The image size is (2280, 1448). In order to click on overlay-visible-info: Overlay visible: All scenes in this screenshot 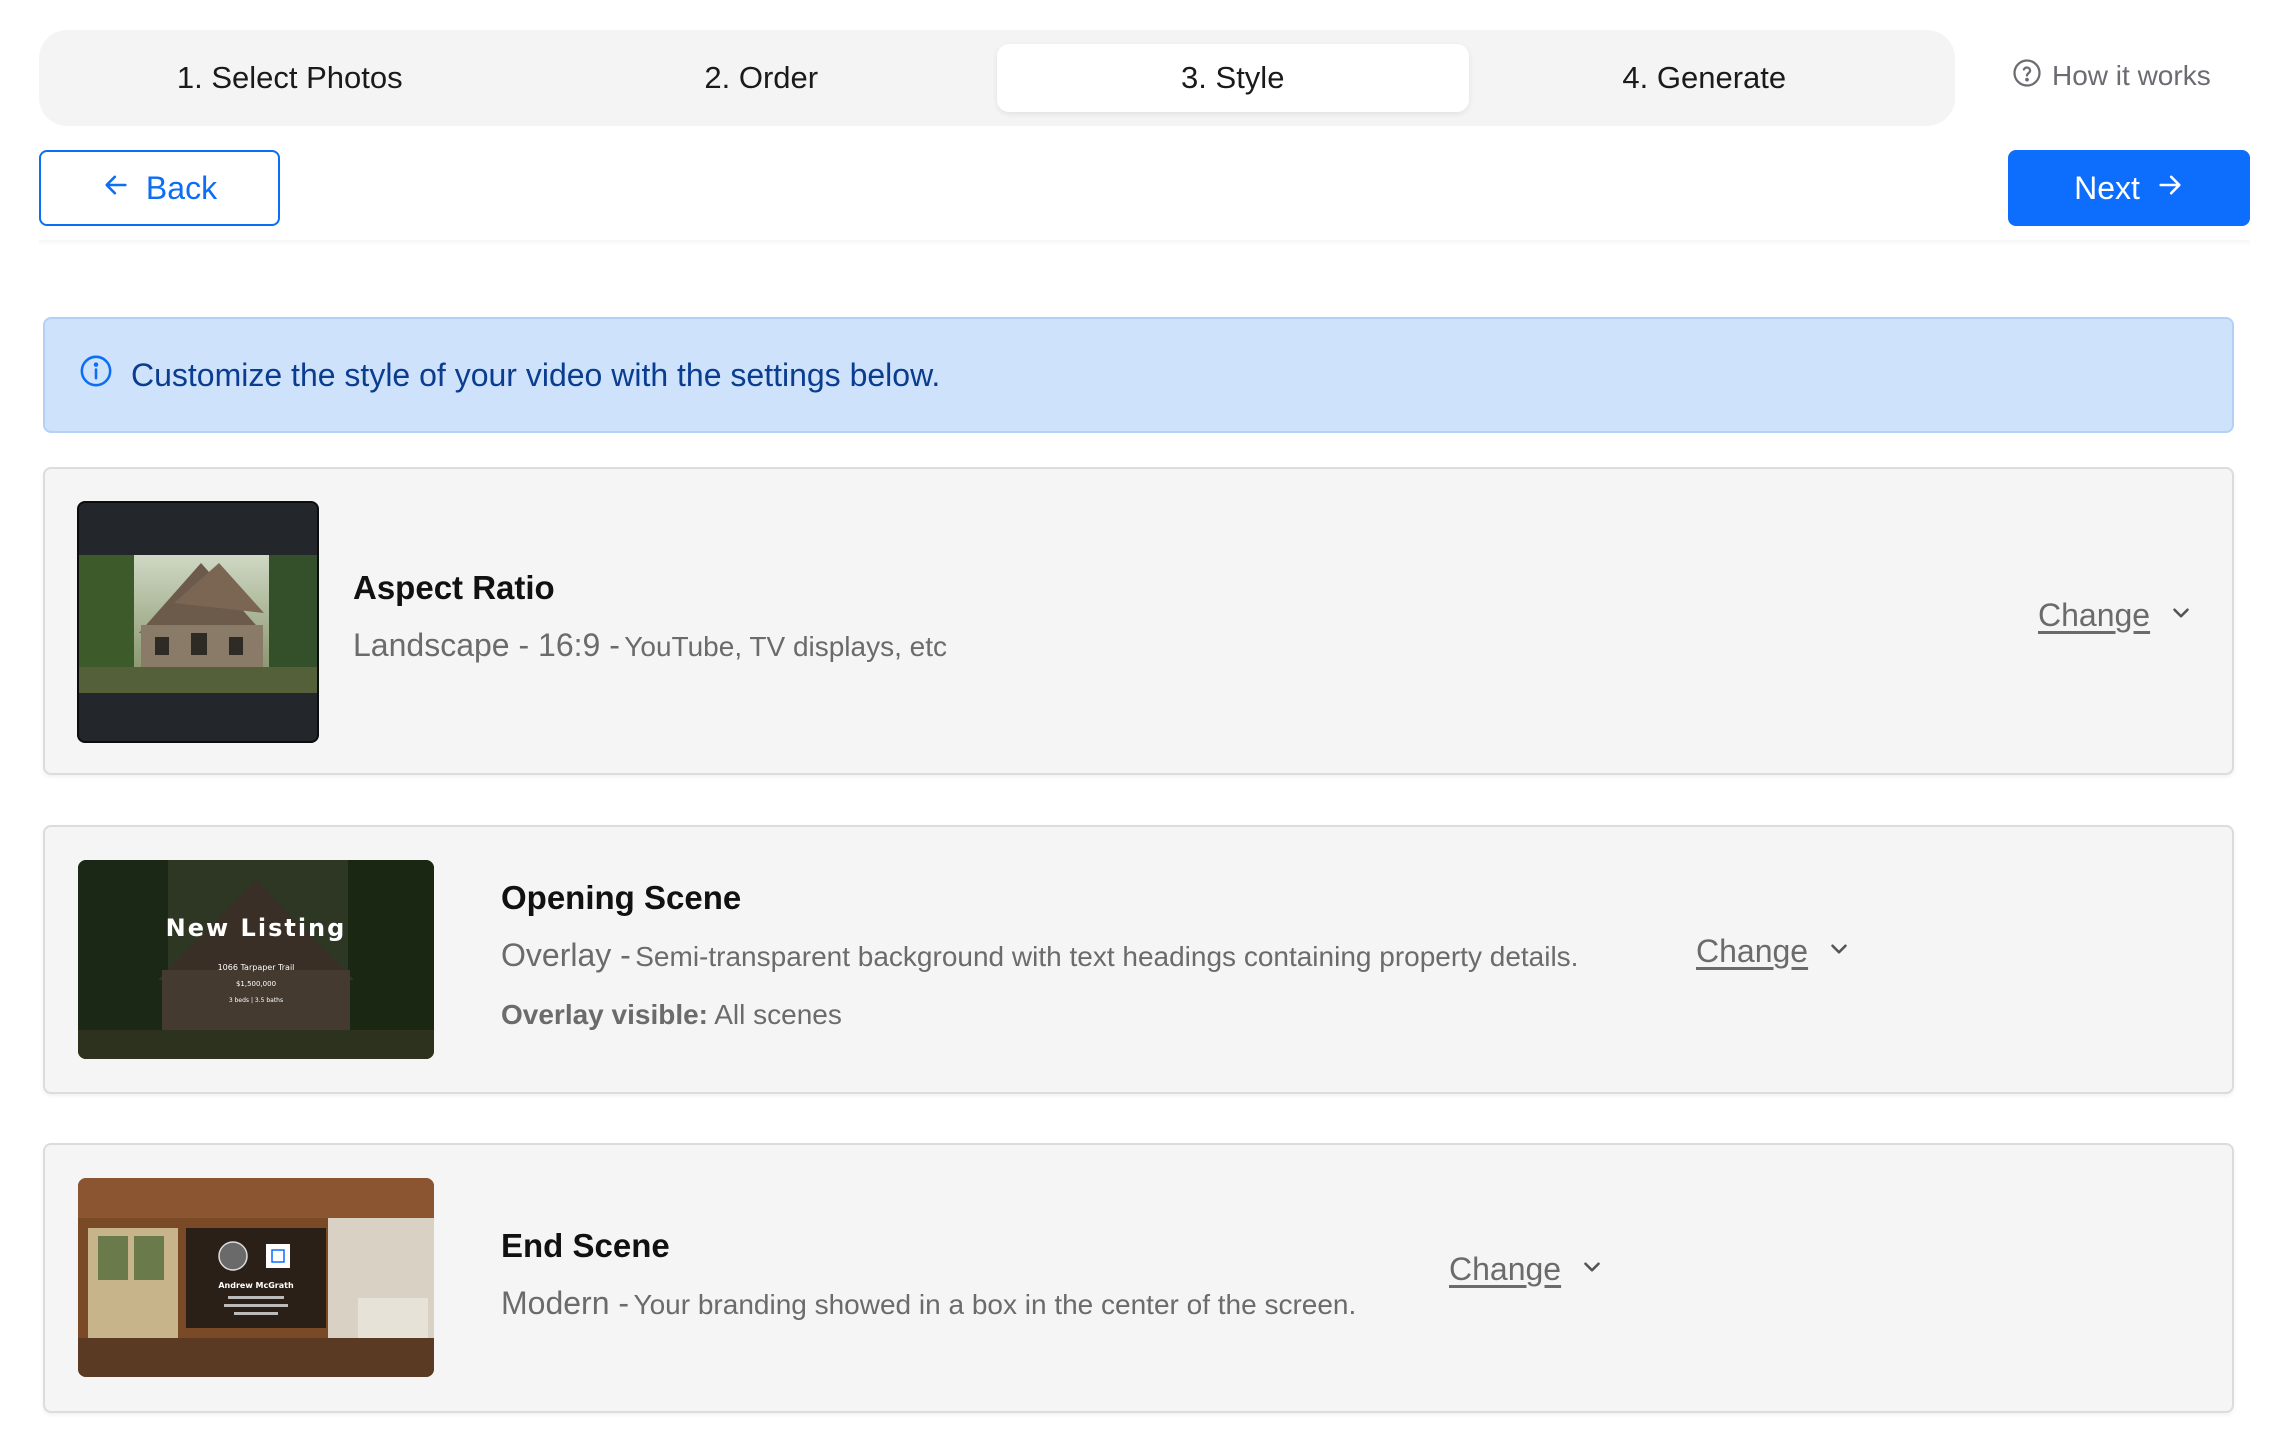, I will do `click(671, 1015)`.